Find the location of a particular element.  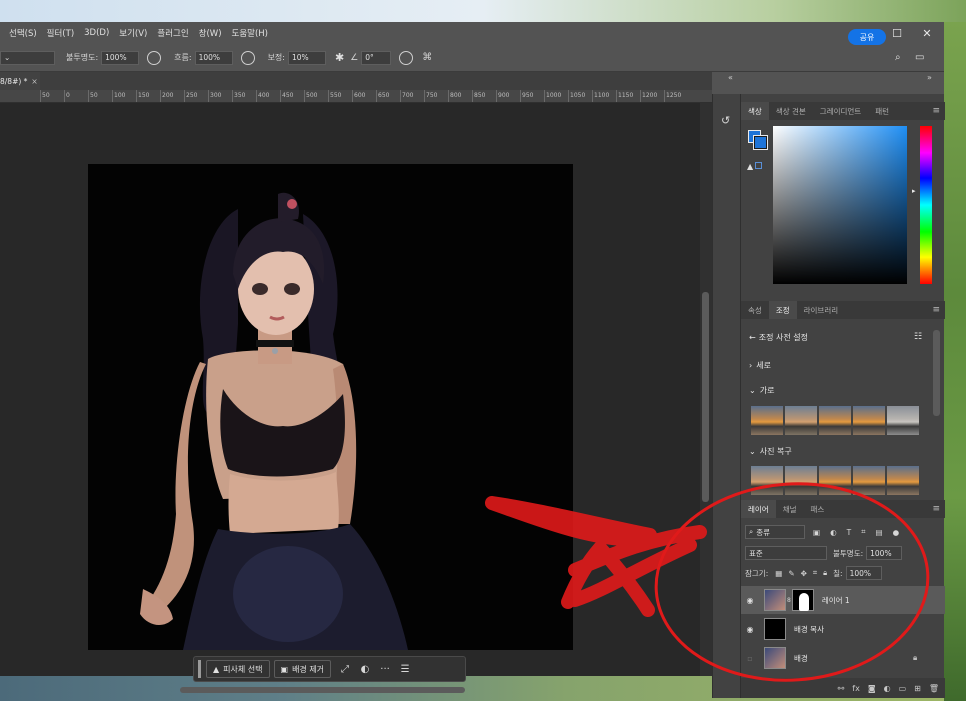

gamut-warning-icon: ▲ is located at coordinates (755, 166).